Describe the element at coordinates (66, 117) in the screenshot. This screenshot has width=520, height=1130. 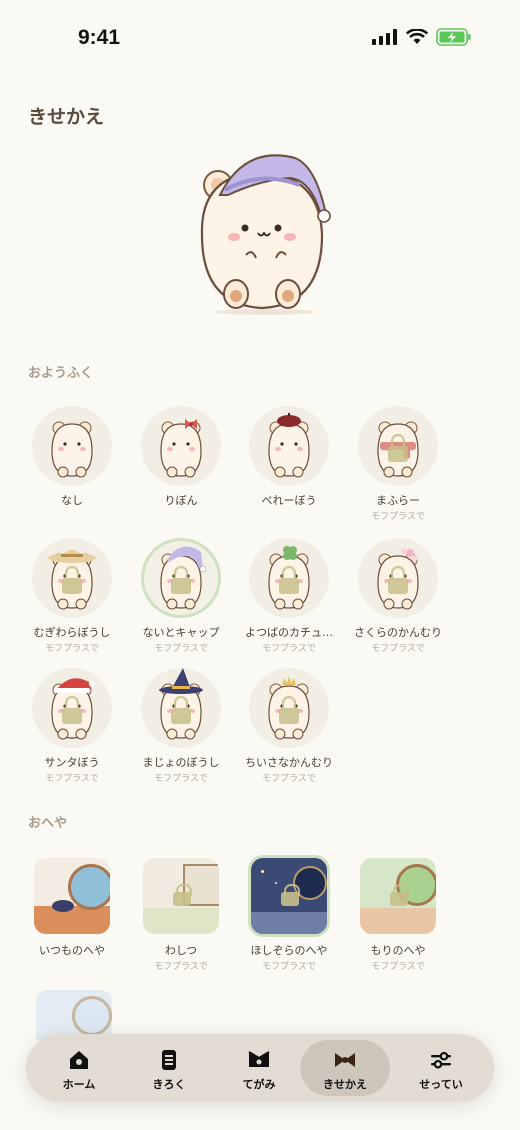
I see `page-title: きせかえ` at that location.